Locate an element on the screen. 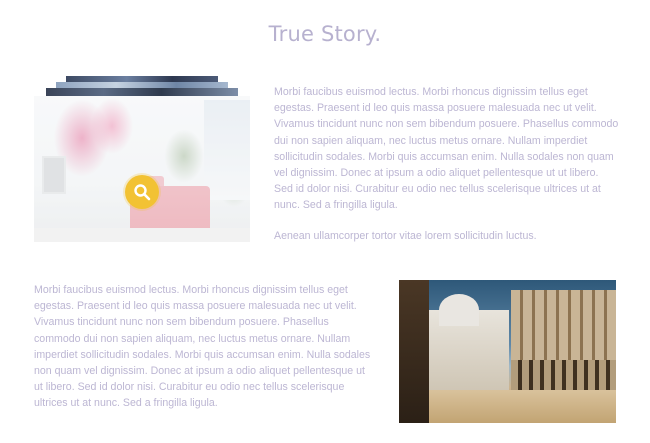 This screenshot has height=443, width=650. venice-square-photo is located at coordinates (507, 351).